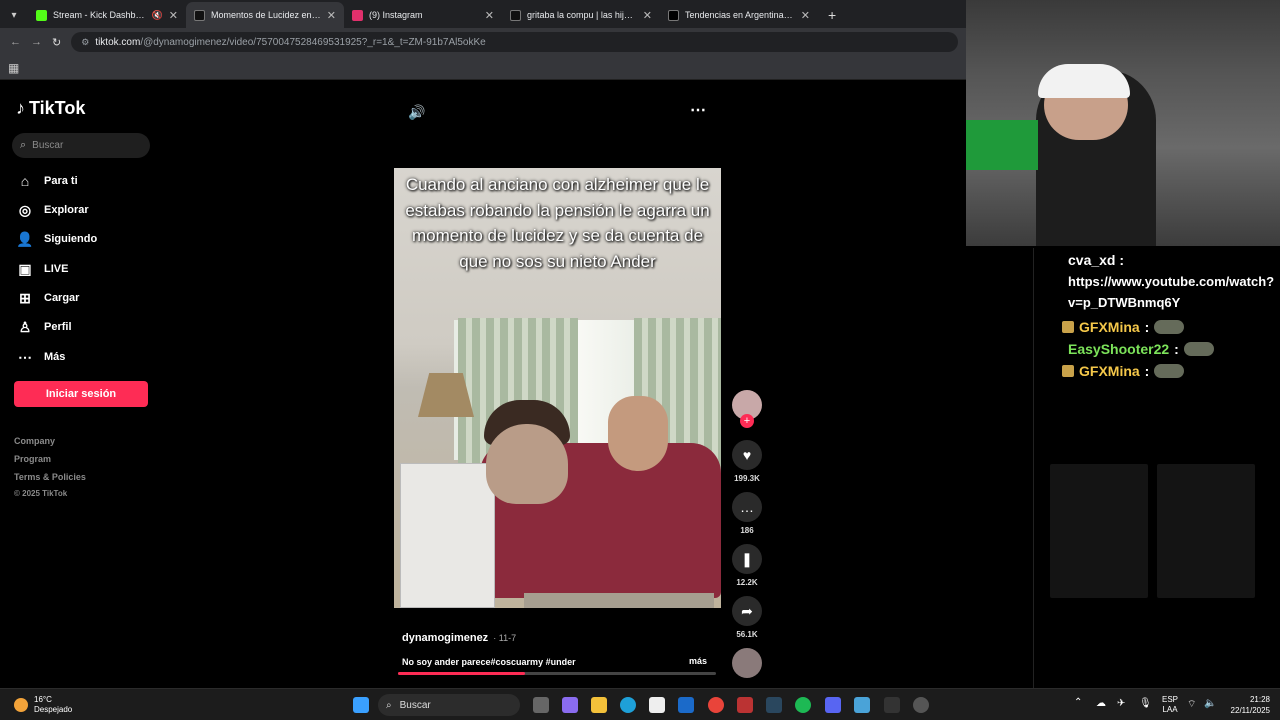 Image resolution: width=1280 pixels, height=720 pixels. What do you see at coordinates (14, 15) in the screenshot?
I see `tab-list-button: ▾` at bounding box center [14, 15].